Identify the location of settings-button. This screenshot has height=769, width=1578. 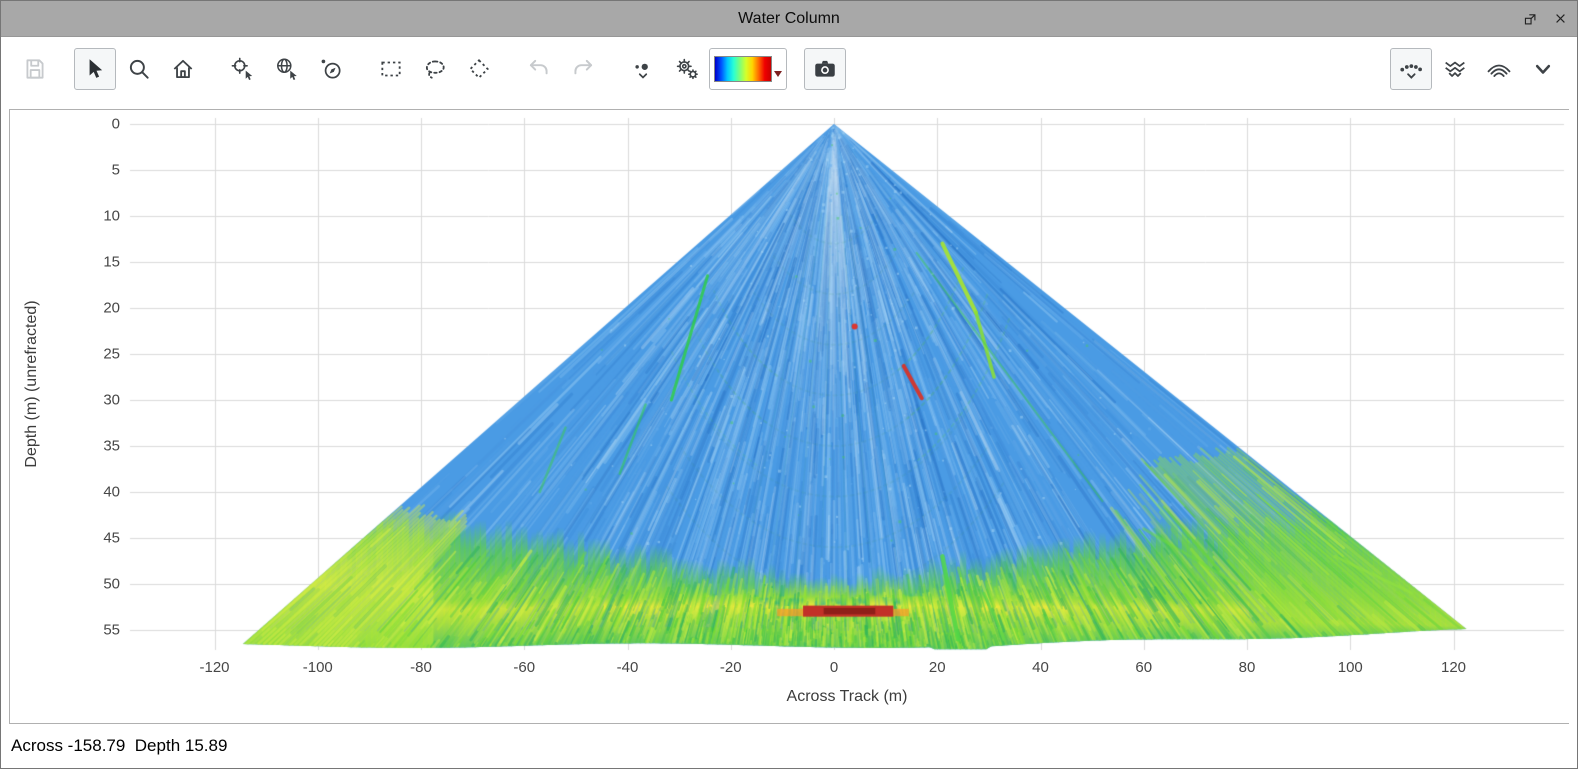
(687, 69).